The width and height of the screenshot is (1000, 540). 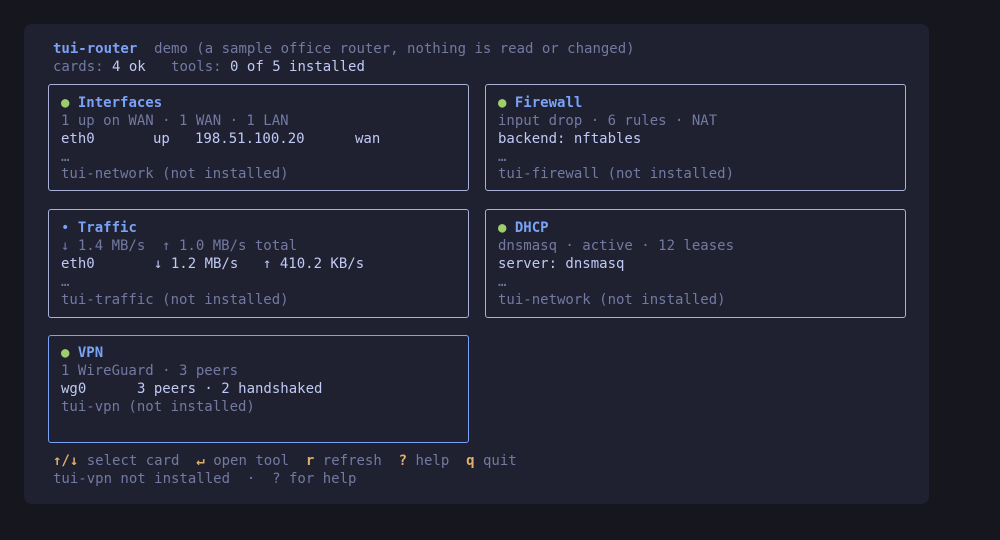 I want to click on hint-help-label: help, so click(x=432, y=461).